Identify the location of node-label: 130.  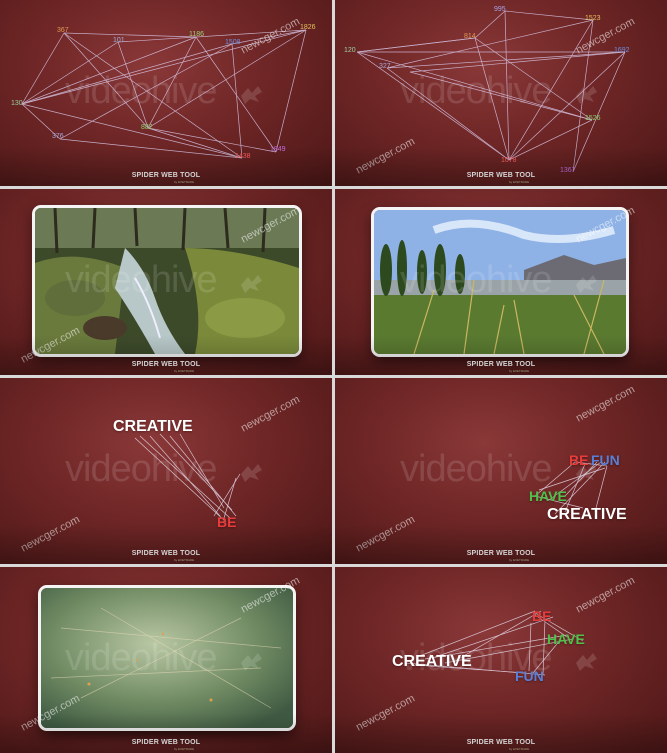
(17, 103).